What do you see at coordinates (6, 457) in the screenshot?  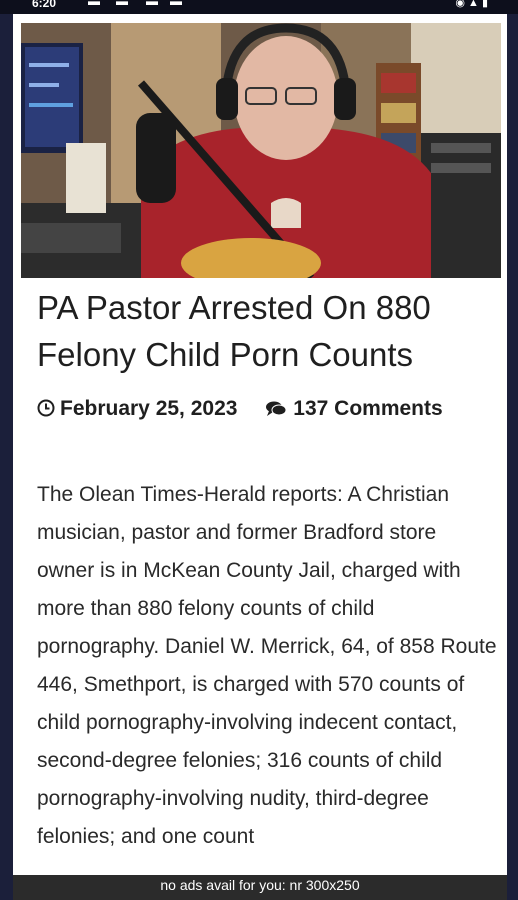 I see `left-frame` at bounding box center [6, 457].